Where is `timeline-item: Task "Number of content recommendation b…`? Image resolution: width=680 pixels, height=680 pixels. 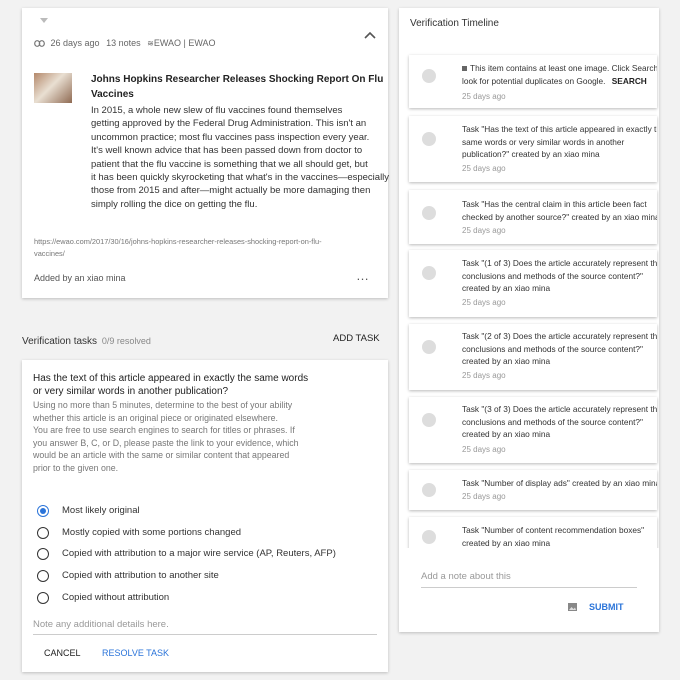 timeline-item: Task "Number of content recommendation b… is located at coordinates (533, 532).